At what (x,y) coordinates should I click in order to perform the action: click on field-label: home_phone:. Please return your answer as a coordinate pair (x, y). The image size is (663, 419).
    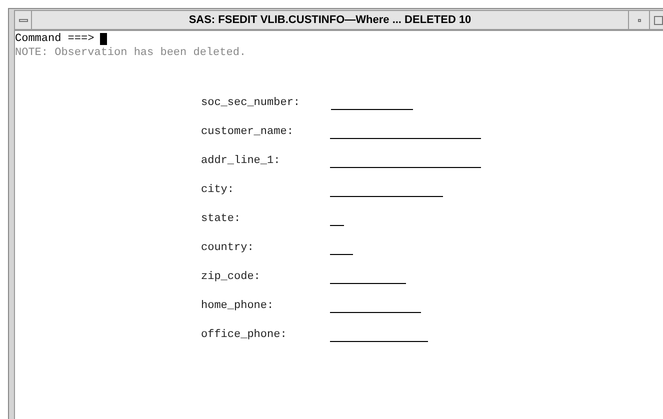
    Looking at the image, I should click on (238, 306).